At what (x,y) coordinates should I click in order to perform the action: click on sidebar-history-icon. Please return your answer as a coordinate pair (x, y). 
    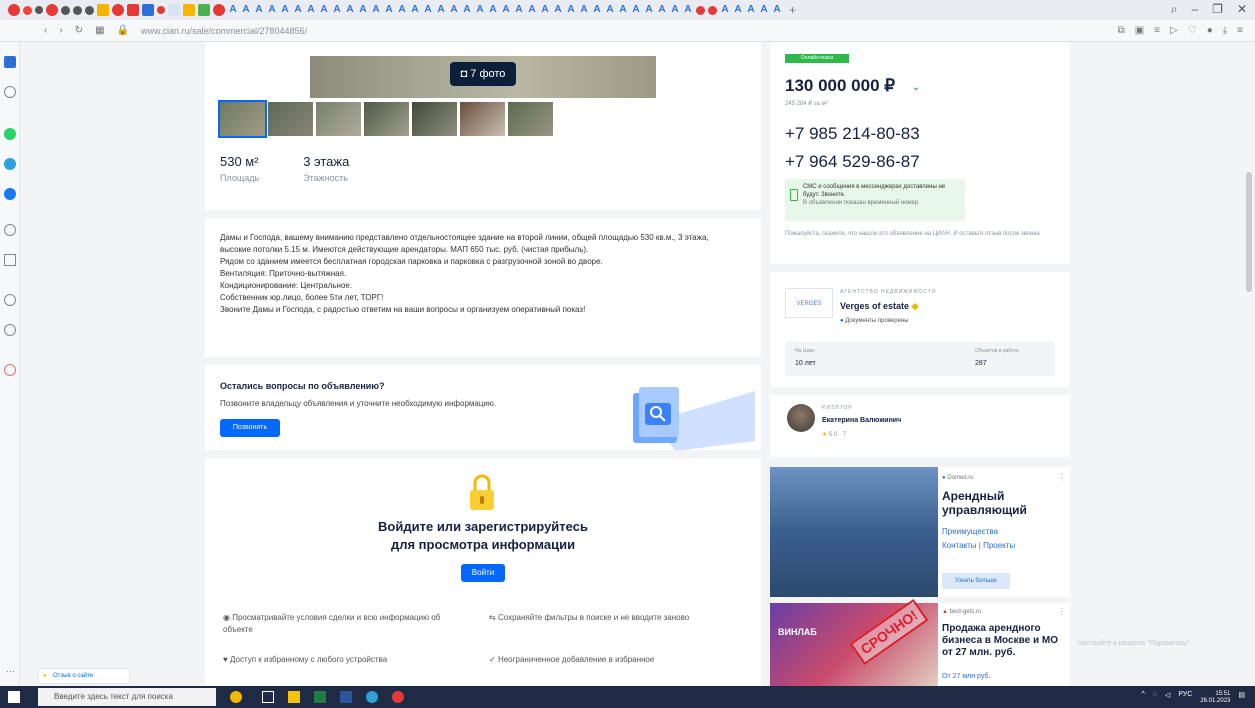
    Looking at the image, I should click on (10, 330).